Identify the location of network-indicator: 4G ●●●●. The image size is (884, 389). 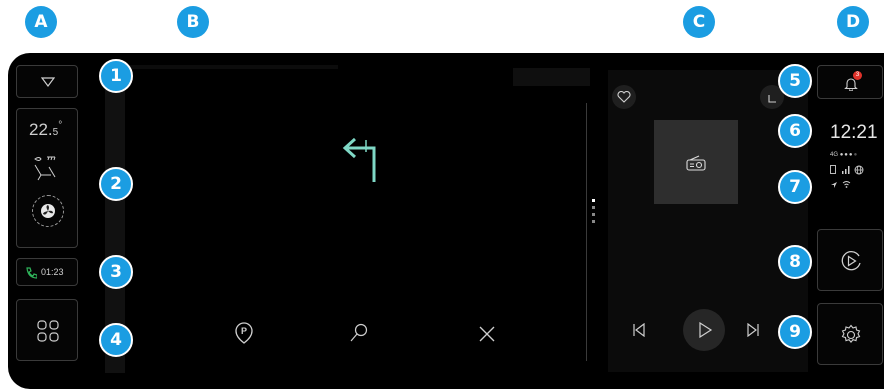
(843, 155).